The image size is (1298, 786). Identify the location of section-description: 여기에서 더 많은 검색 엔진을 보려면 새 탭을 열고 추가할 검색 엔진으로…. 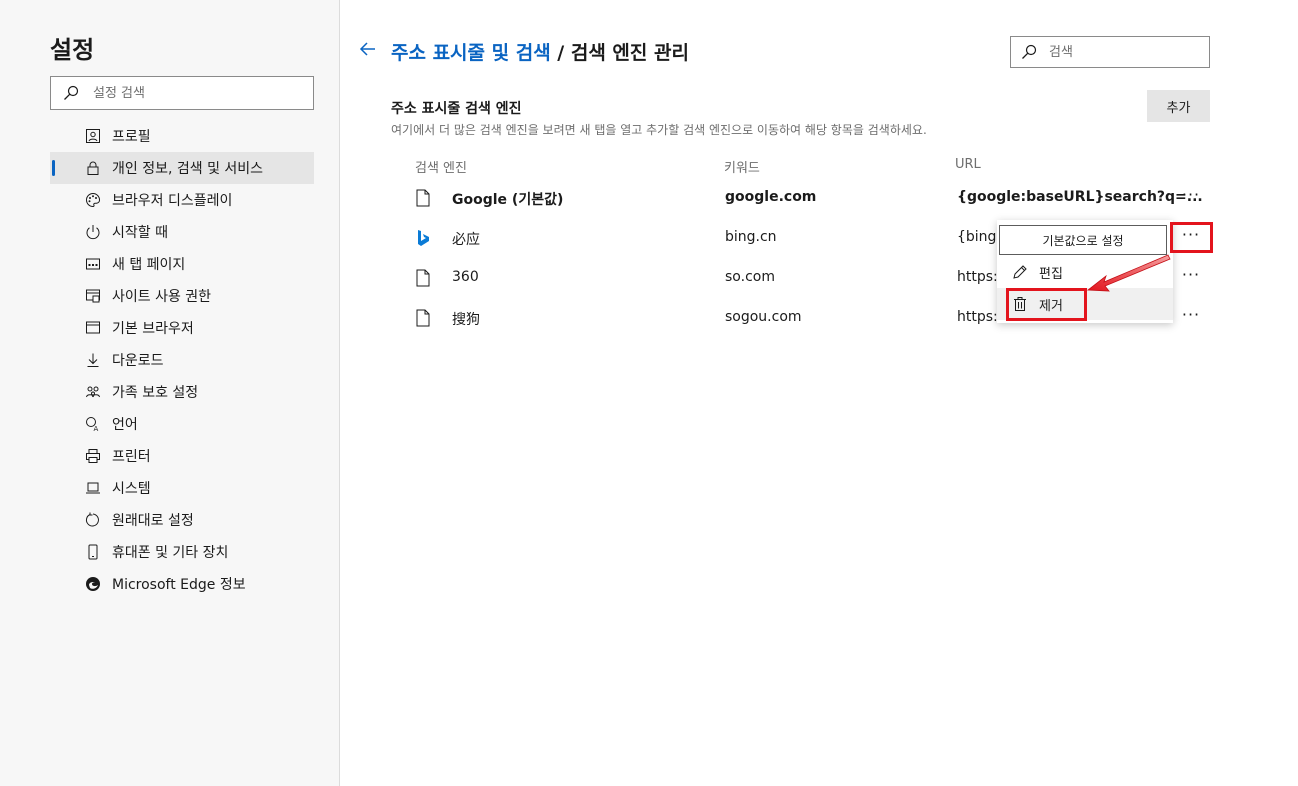
(659, 130).